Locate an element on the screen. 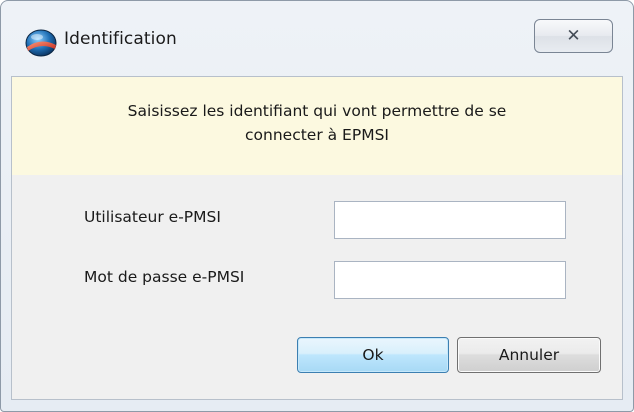 The image size is (634, 412). app-icon is located at coordinates (41, 43).